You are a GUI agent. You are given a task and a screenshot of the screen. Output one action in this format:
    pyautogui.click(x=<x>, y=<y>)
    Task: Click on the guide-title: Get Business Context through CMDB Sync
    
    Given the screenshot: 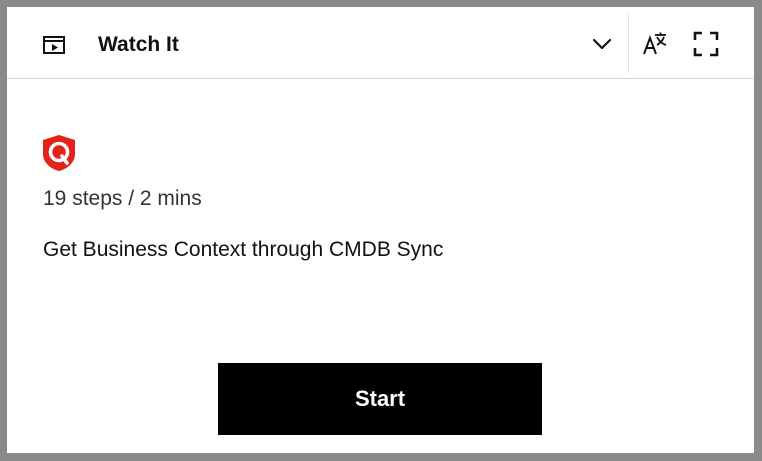 What is the action you would take?
    pyautogui.click(x=243, y=249)
    